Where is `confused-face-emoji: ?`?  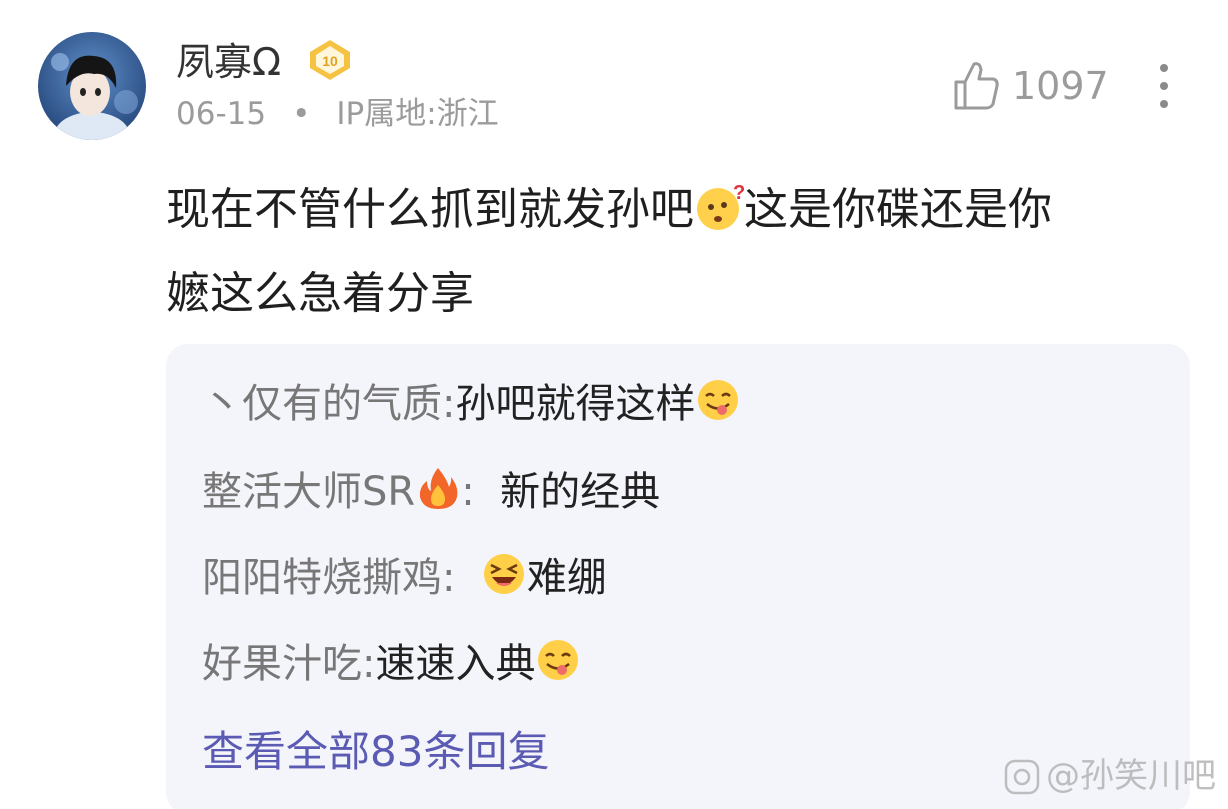 confused-face-emoji: ? is located at coordinates (720, 206).